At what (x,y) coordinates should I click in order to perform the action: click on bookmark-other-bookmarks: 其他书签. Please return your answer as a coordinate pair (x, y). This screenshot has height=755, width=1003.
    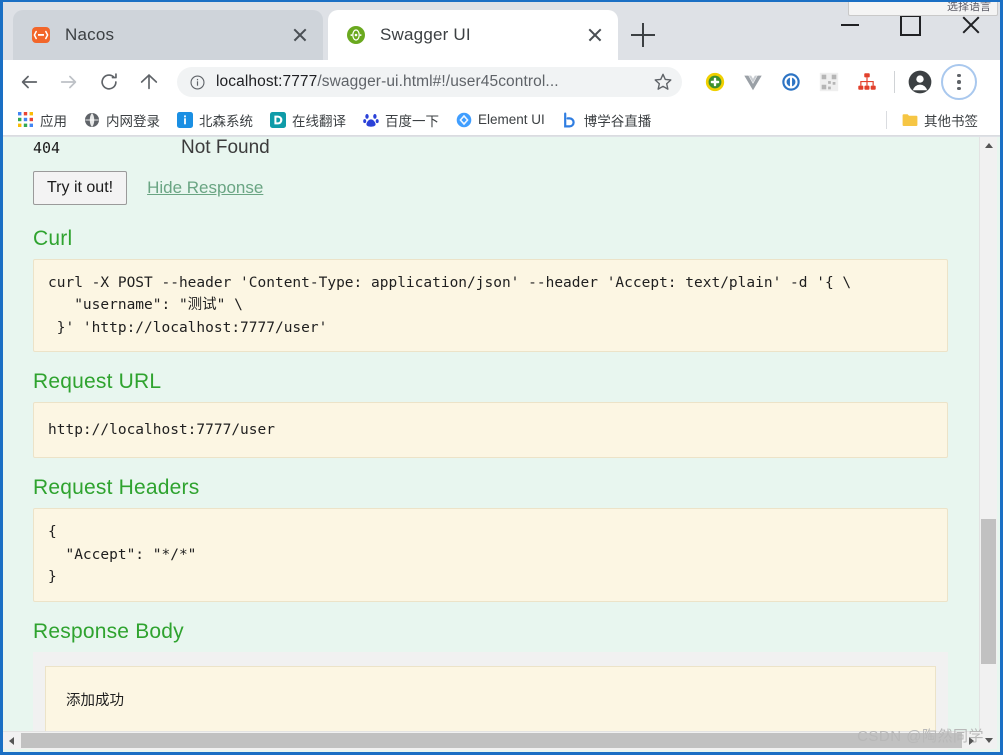
    Looking at the image, I should click on (941, 120).